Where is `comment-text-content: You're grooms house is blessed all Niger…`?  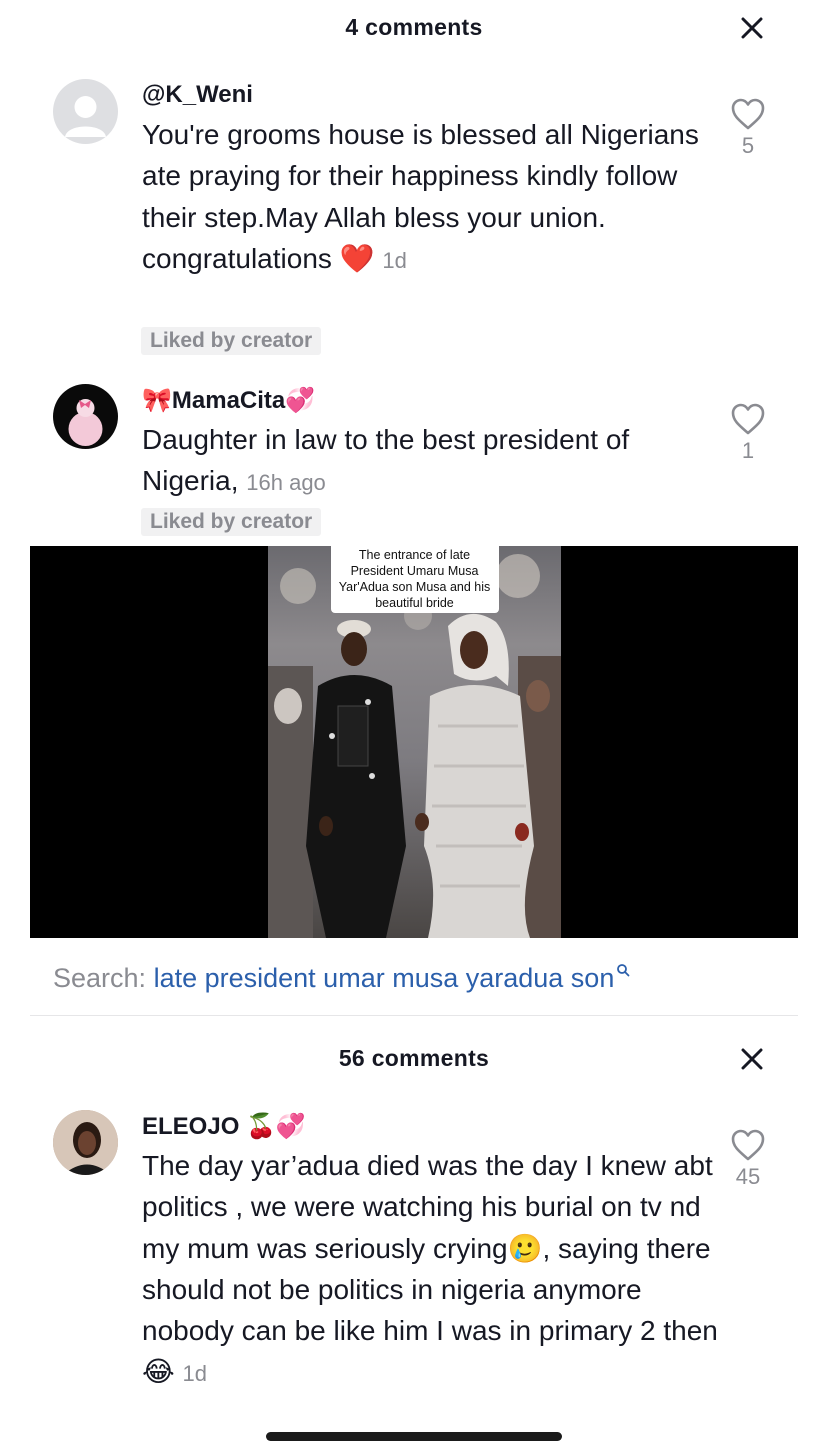
comment-text-content: You're grooms house is blessed all Niger… is located at coordinates (420, 196).